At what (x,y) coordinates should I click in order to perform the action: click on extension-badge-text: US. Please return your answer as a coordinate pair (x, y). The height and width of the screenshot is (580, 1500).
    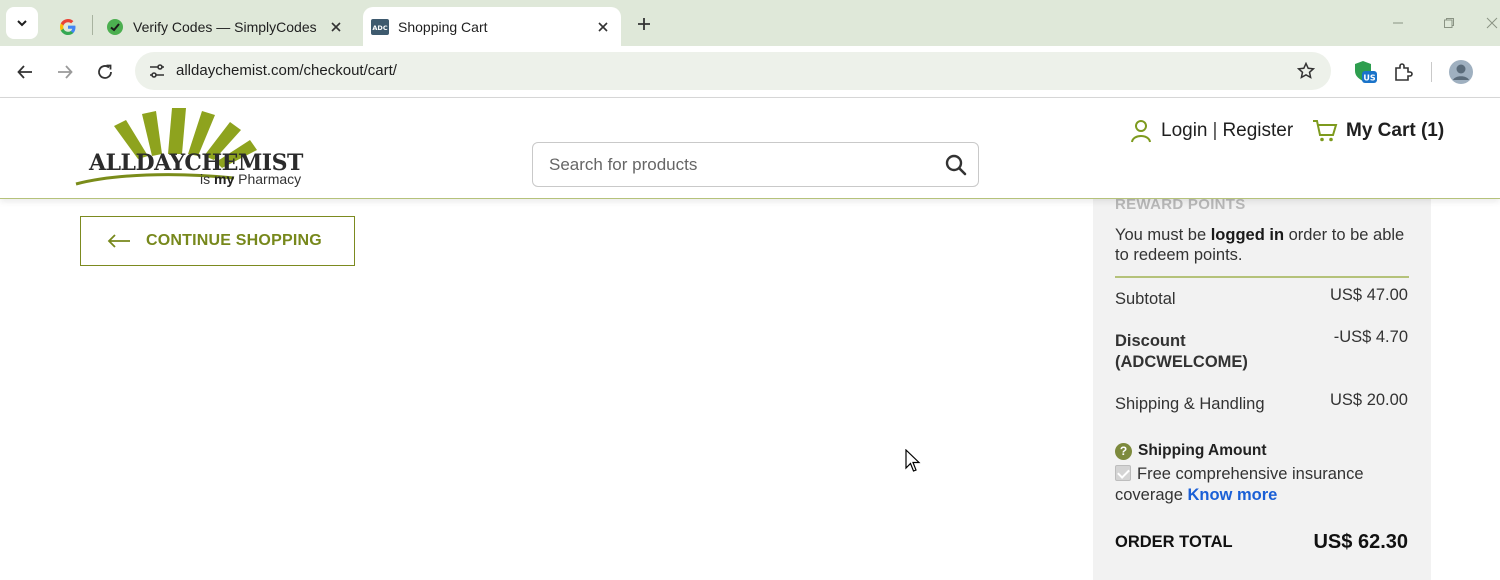
    Looking at the image, I should click on (1369, 78).